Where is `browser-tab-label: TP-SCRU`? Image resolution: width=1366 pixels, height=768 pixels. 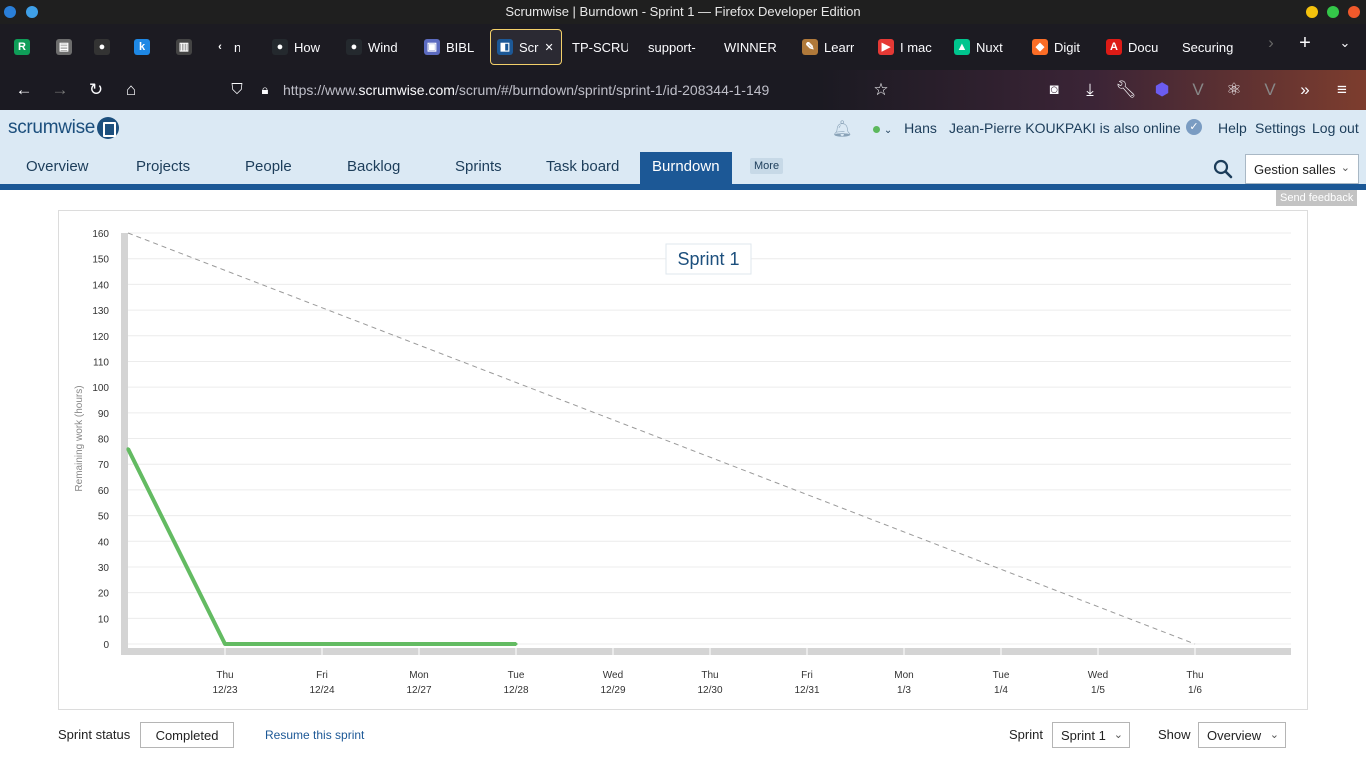 browser-tab-label: TP-SCRU is located at coordinates (600, 47).